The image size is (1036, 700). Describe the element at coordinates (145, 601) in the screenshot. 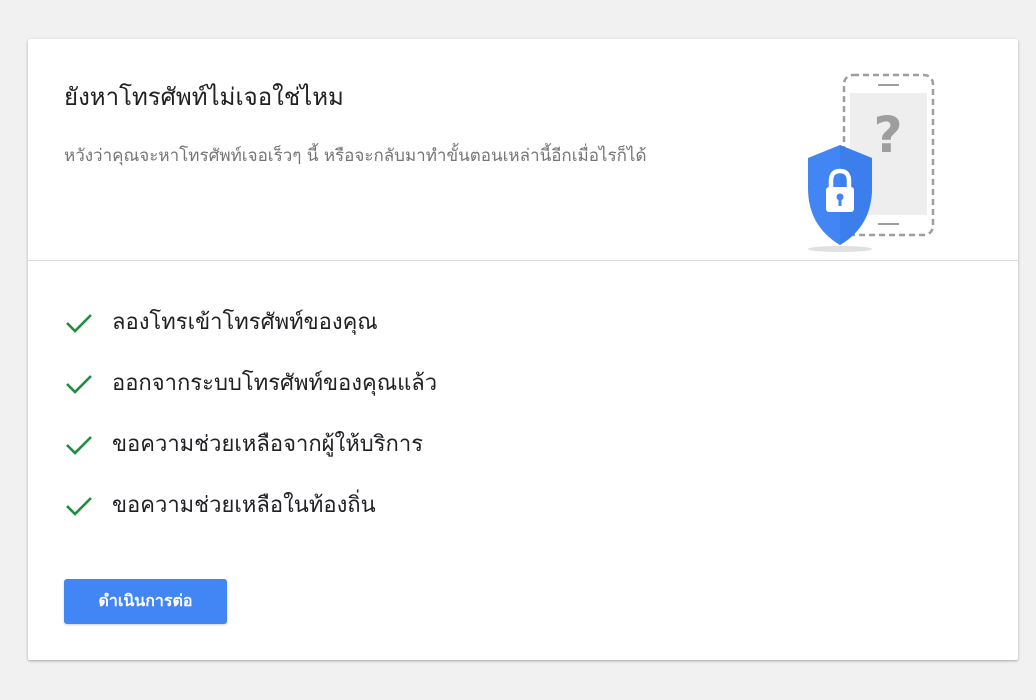

I see `continue-button: ดำเนินการต่อ` at that location.